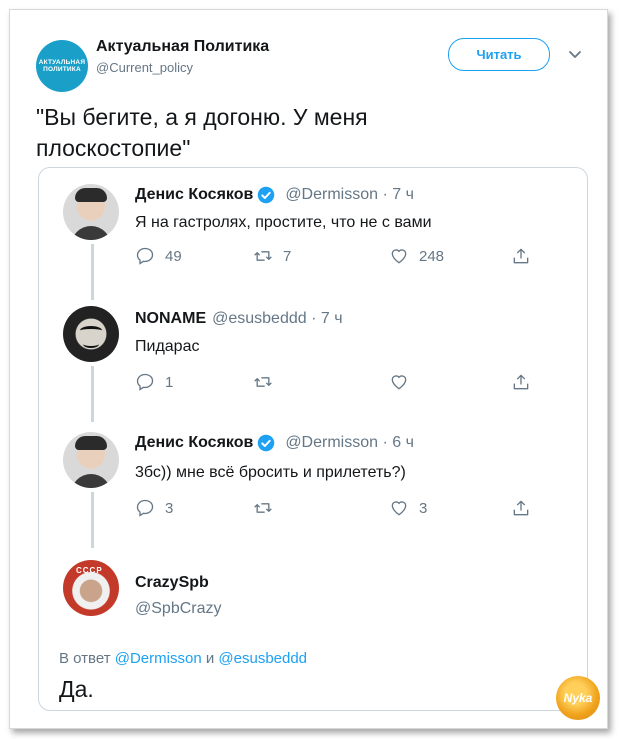  I want to click on like-button, so click(399, 382).